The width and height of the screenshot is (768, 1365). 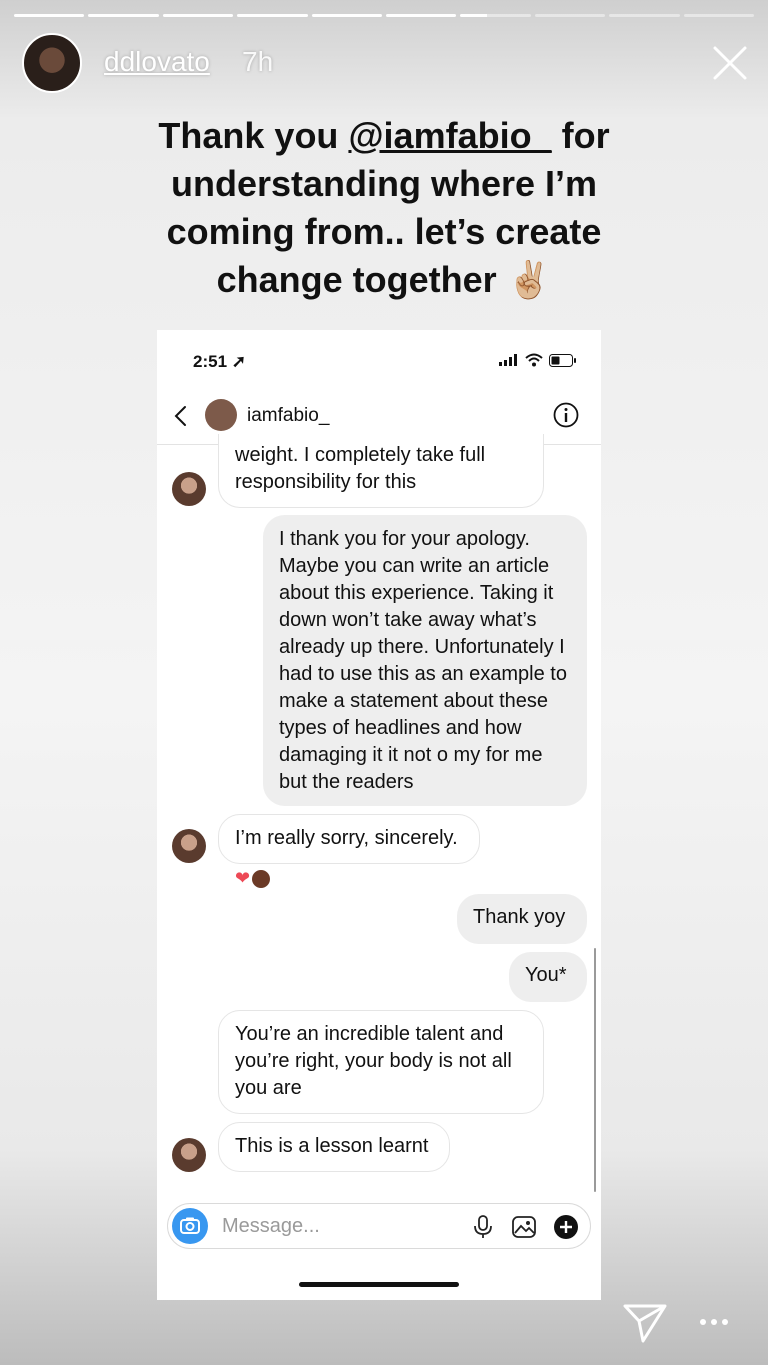 What do you see at coordinates (714, 1322) in the screenshot?
I see `more-icon` at bounding box center [714, 1322].